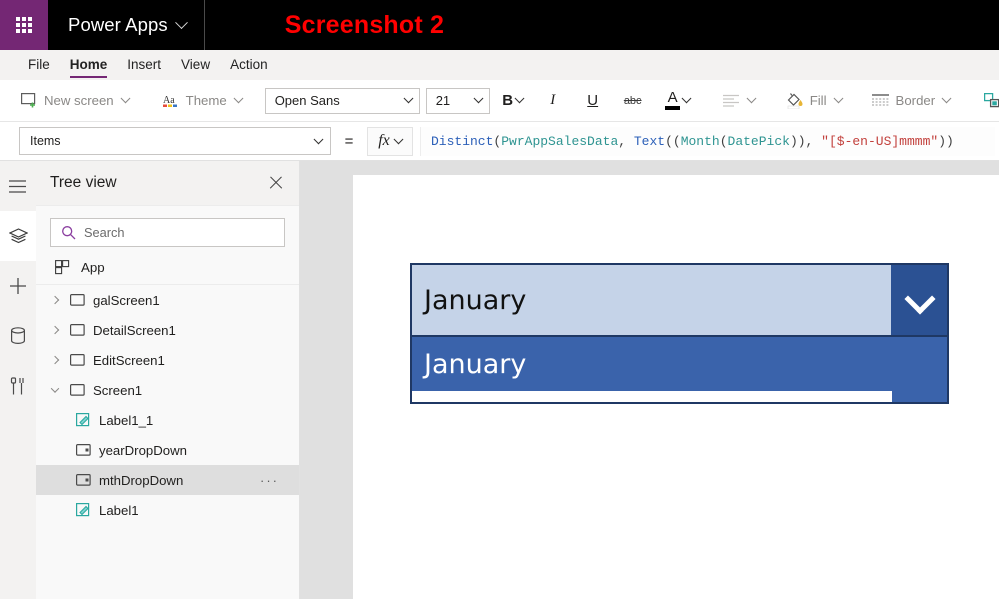 The width and height of the screenshot is (999, 599). What do you see at coordinates (126, 25) in the screenshot?
I see `brand-area: Power Apps` at bounding box center [126, 25].